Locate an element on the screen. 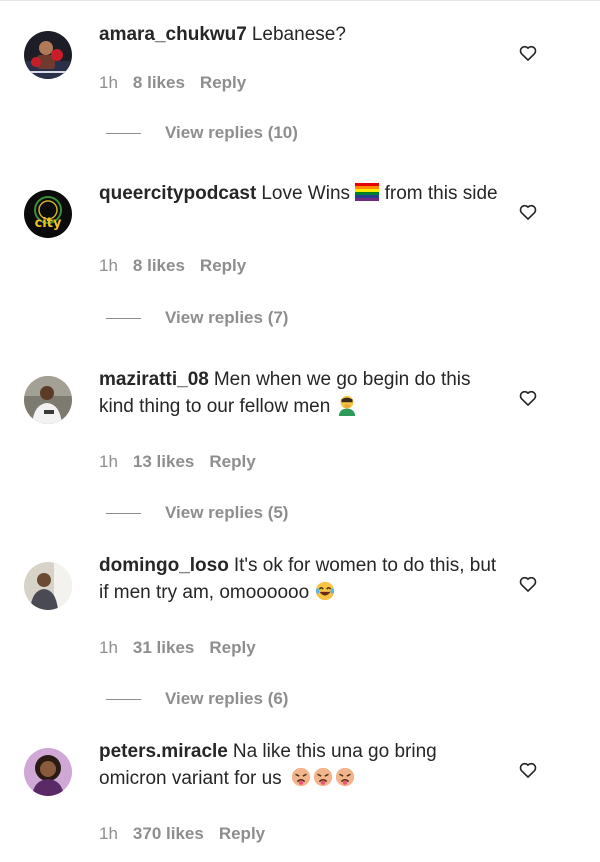 Image resolution: width=600 pixels, height=862 pixels. view-replies-button: View replies (7) is located at coordinates (197, 318).